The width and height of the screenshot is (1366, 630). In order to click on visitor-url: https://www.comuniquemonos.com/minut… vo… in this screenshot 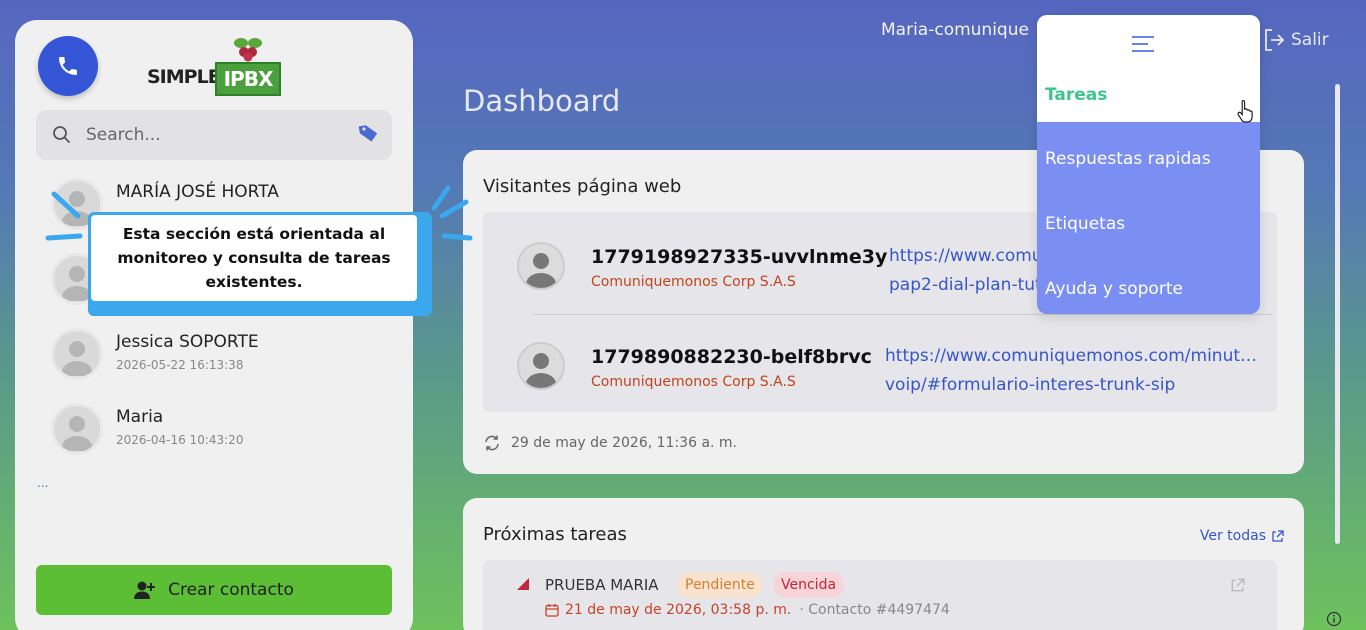, I will do `click(1077, 371)`.